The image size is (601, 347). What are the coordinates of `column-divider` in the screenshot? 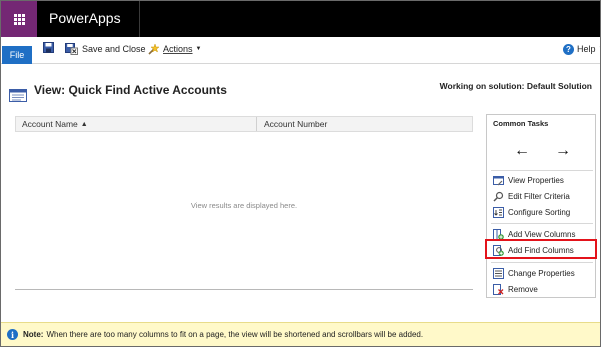 It's located at (256, 124).